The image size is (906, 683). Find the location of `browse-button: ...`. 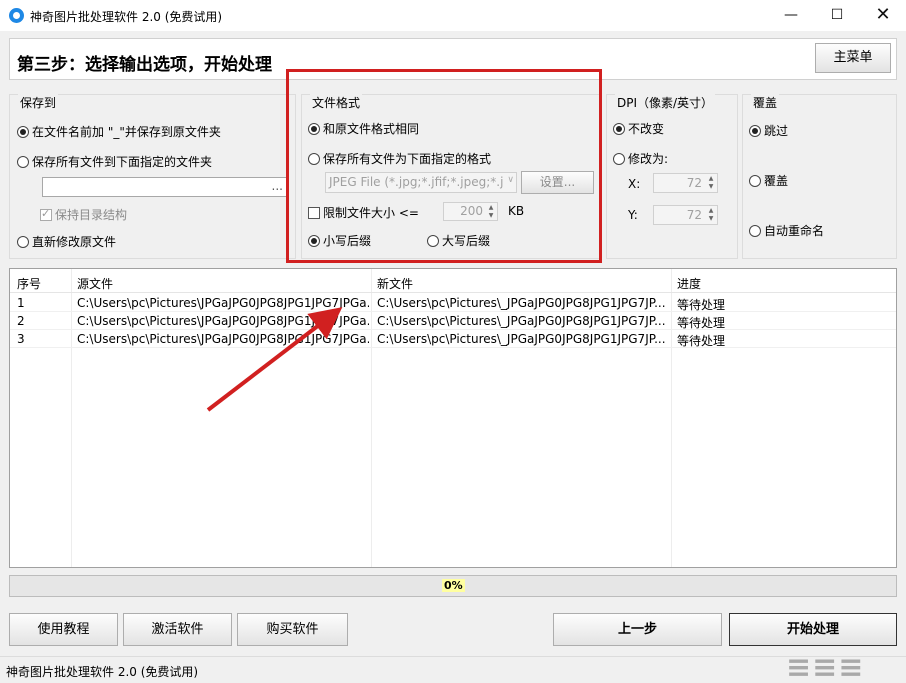

browse-button: ... is located at coordinates (277, 186).